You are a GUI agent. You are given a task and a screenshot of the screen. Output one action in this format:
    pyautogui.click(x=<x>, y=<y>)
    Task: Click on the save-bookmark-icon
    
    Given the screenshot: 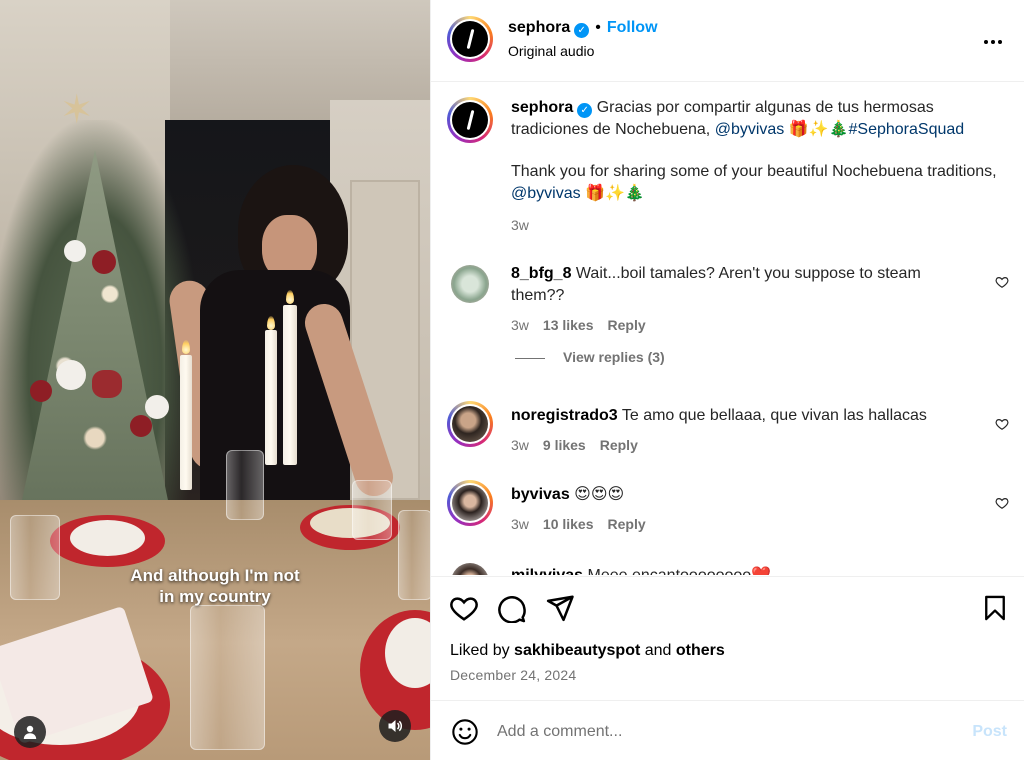 What is the action you would take?
    pyautogui.click(x=995, y=608)
    